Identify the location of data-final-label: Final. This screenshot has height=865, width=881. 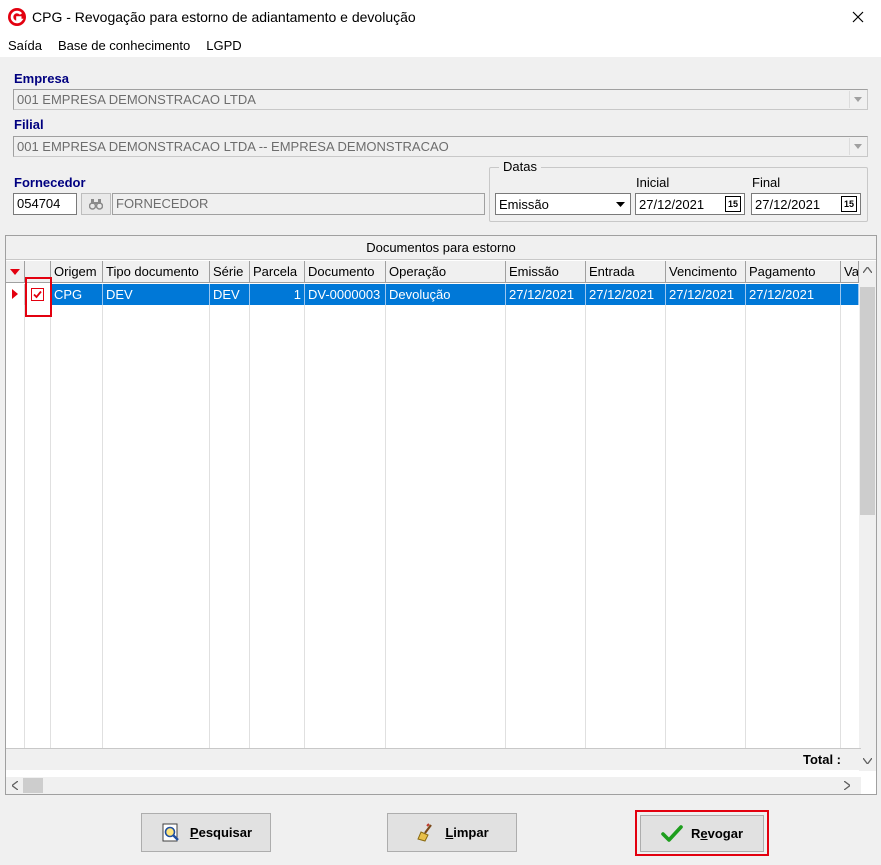
(766, 182).